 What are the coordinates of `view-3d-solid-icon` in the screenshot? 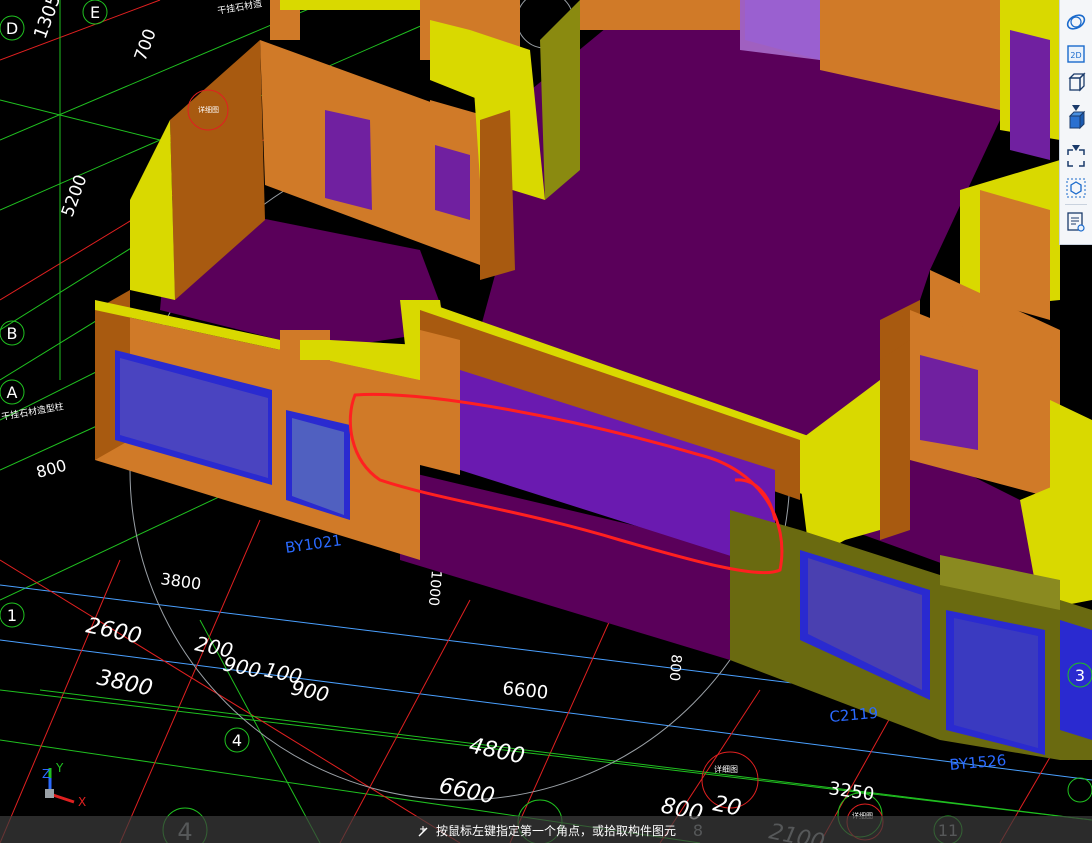 It's located at (1076, 120).